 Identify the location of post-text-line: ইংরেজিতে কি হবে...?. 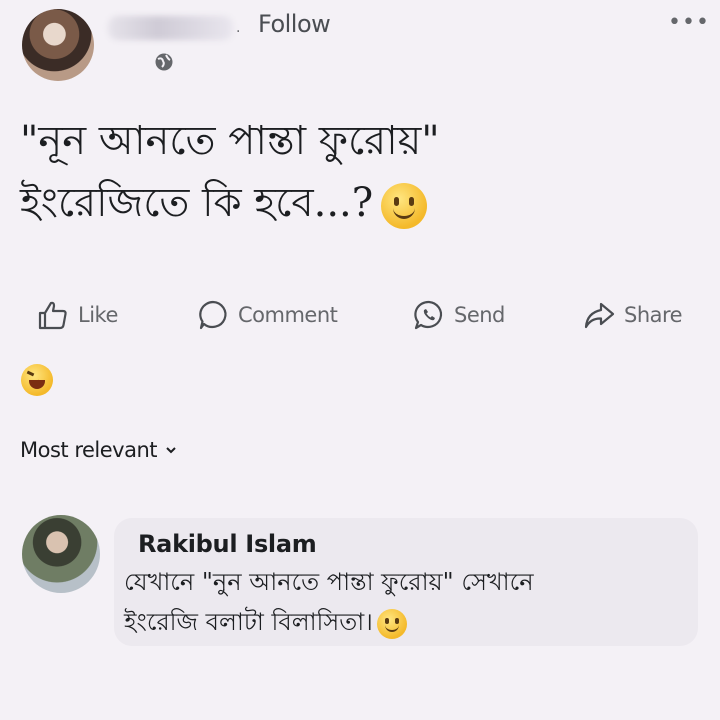
(330, 203).